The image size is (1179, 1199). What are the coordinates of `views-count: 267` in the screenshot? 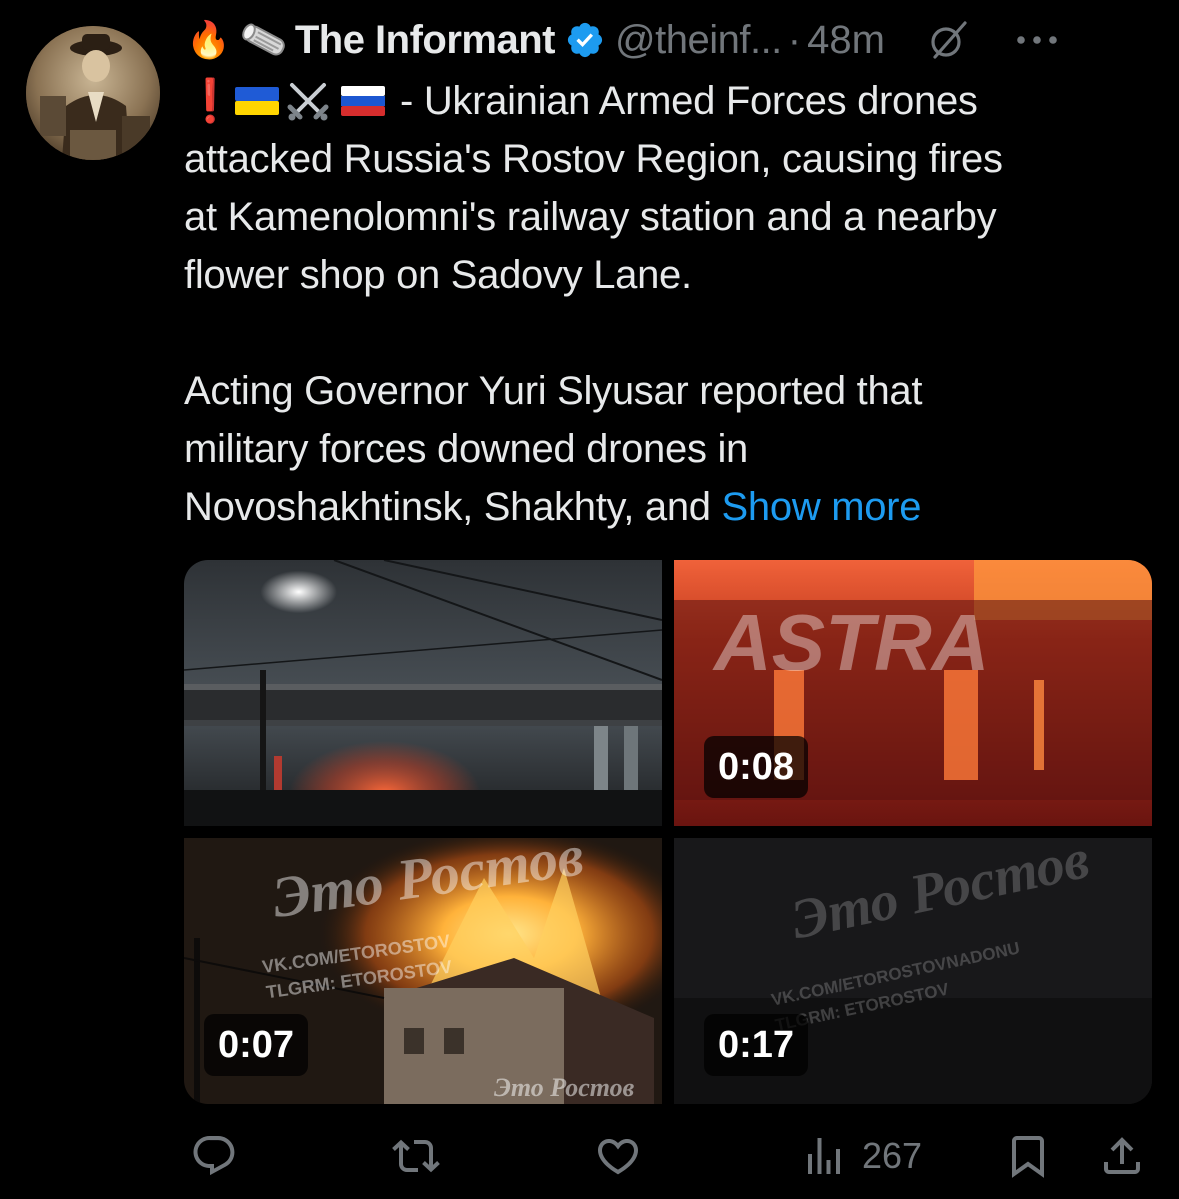 It's located at (892, 1155).